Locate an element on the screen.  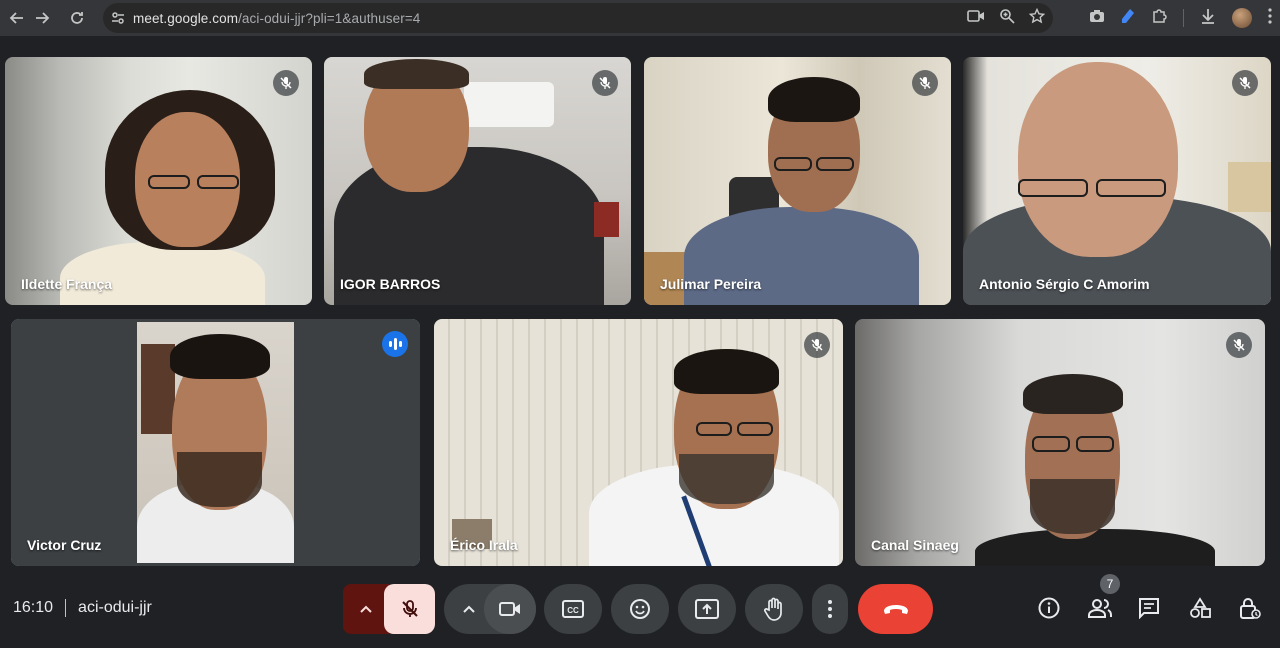
activities-button is located at coordinates (1200, 608).